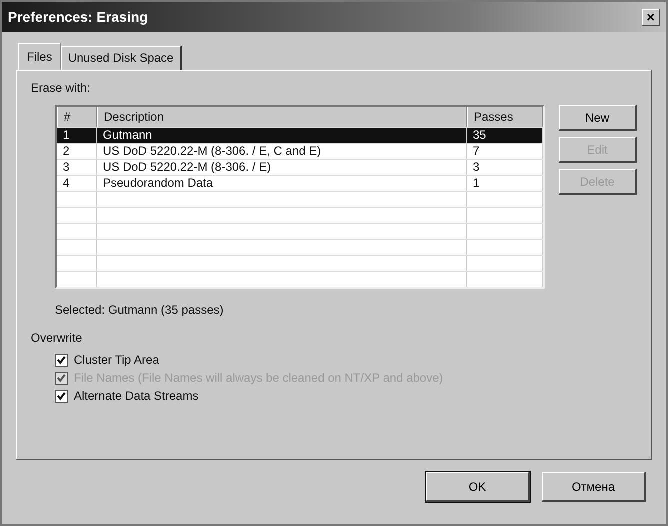 This screenshot has height=526, width=668. I want to click on column-header: Description, so click(282, 117).